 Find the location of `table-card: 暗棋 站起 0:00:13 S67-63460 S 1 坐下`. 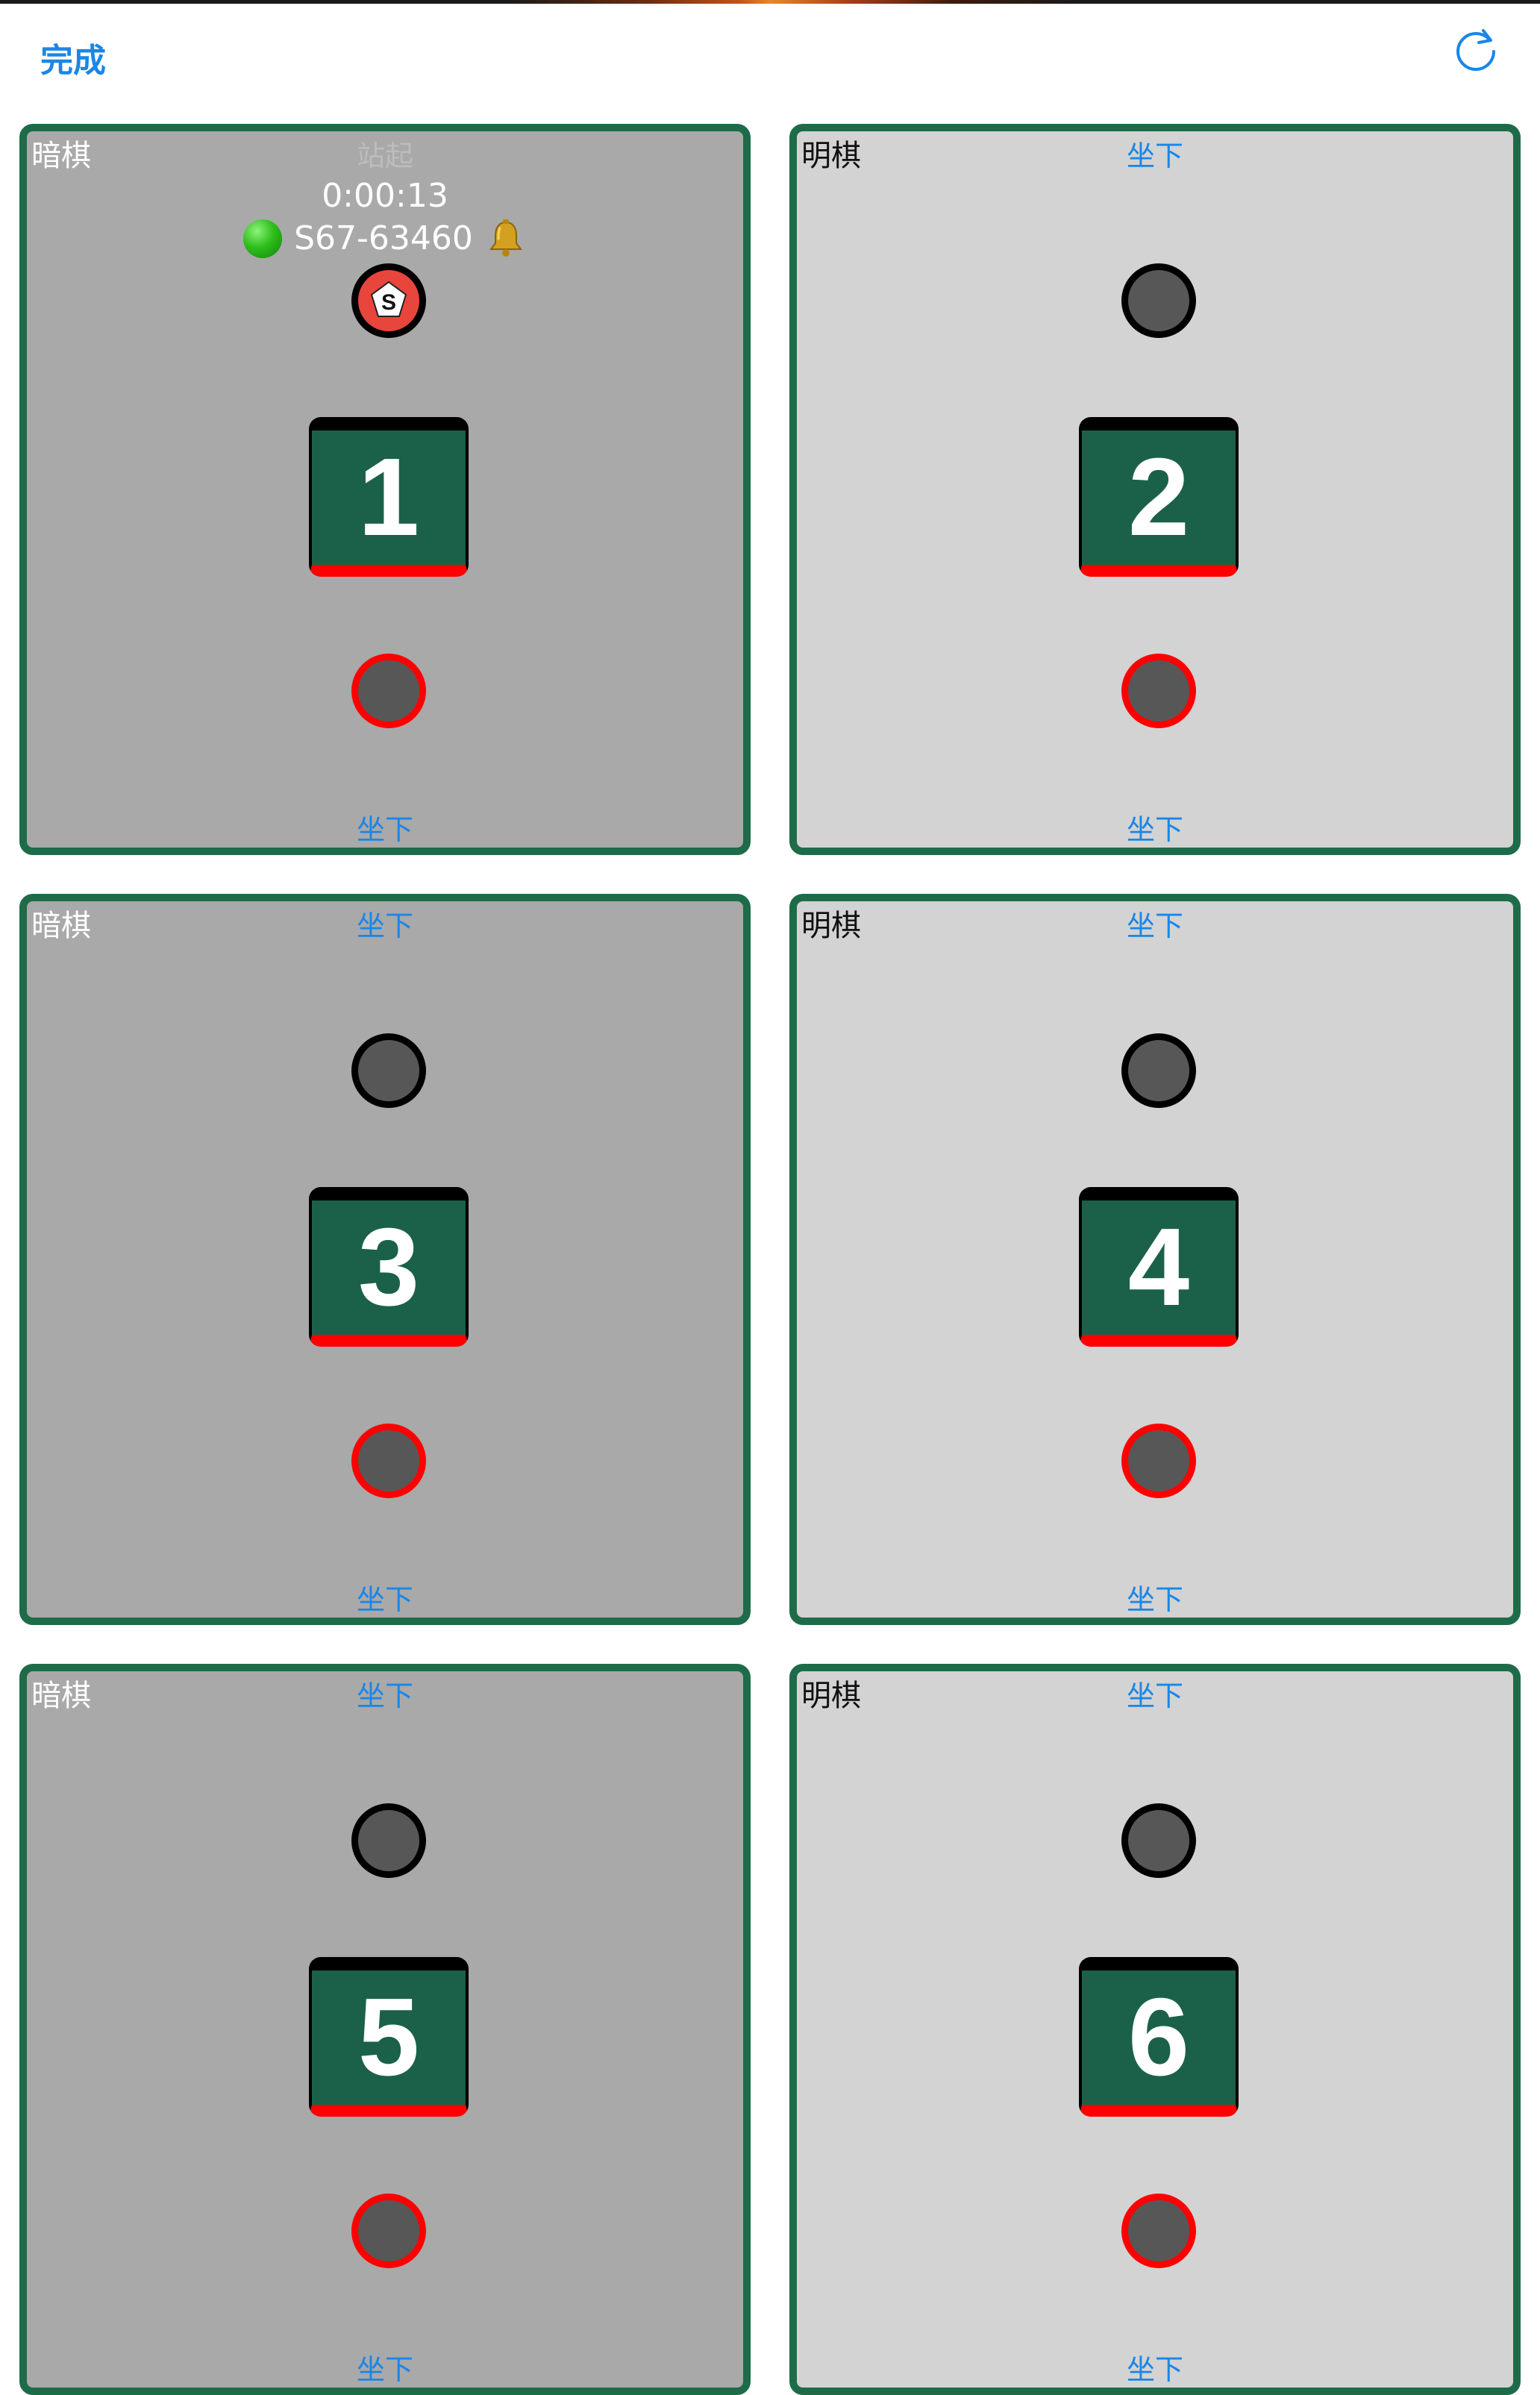

table-card: 暗棋 站起 0:00:13 S67-63460 S 1 坐下 is located at coordinates (385, 489).